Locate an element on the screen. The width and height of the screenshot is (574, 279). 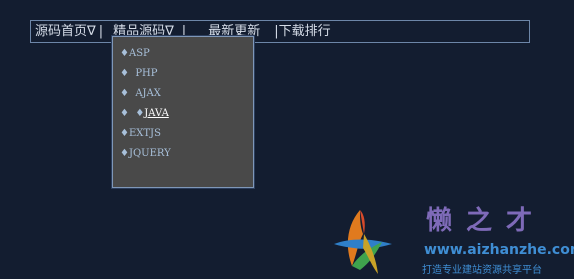
dropdown-list: ♦ASP ♦ PHP ♦ AJAX ♦ ♦JAVA ♦EXTJS ♦JQUERY is located at coordinates (145, 107).